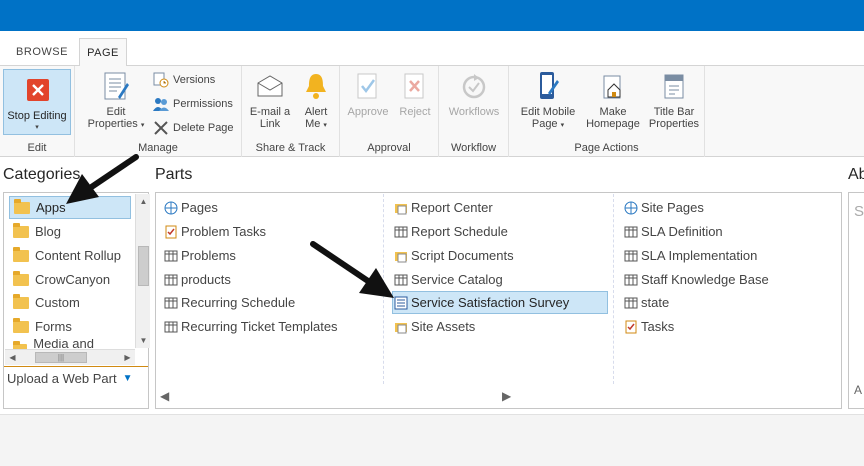  I want to click on part-label: Site Assets, so click(443, 326).